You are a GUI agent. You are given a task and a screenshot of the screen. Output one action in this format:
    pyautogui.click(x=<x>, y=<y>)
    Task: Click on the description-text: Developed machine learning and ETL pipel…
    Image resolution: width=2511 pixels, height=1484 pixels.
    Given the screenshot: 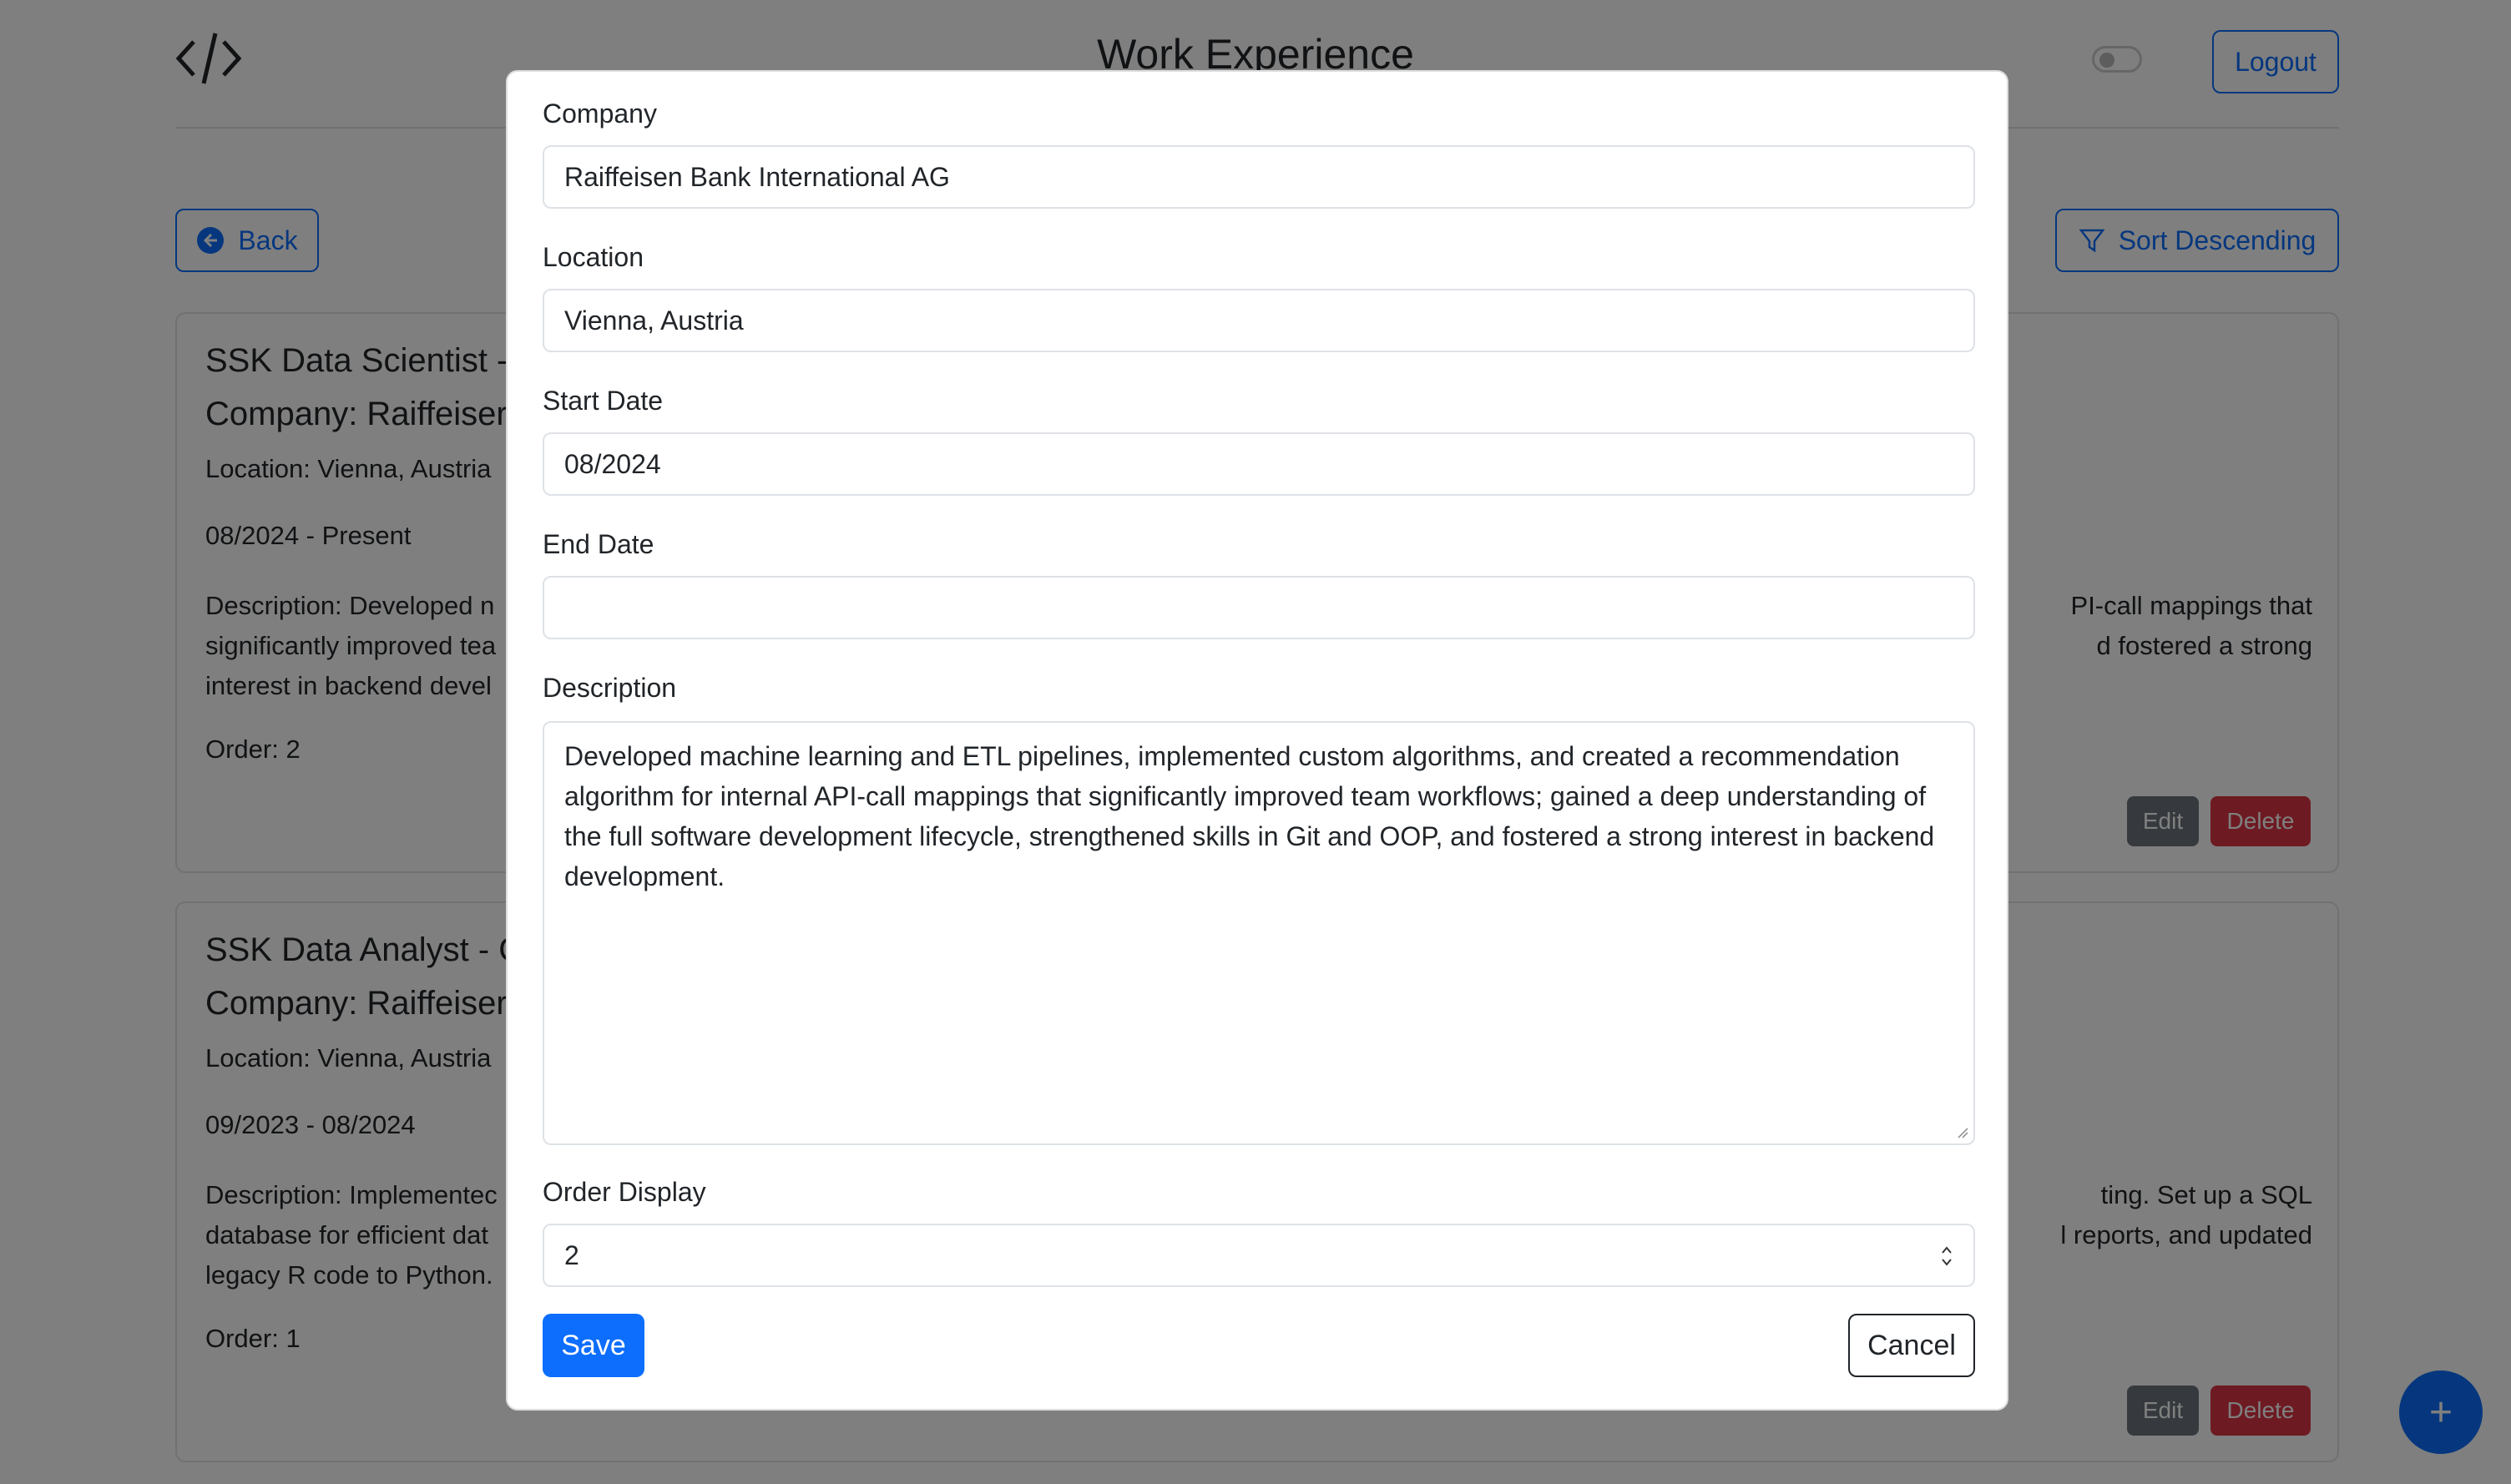 What is the action you would take?
    pyautogui.click(x=1249, y=816)
    